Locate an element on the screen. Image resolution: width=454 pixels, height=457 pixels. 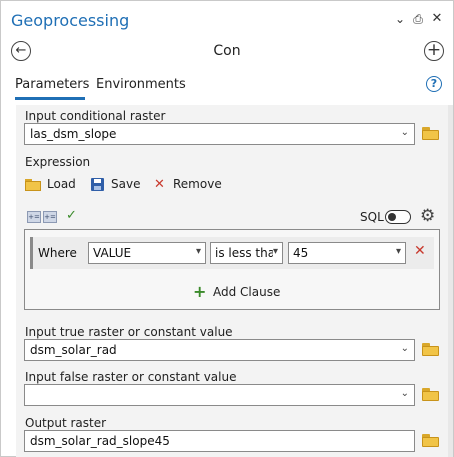
operator-select-value: is less thar is located at coordinates (244, 253).